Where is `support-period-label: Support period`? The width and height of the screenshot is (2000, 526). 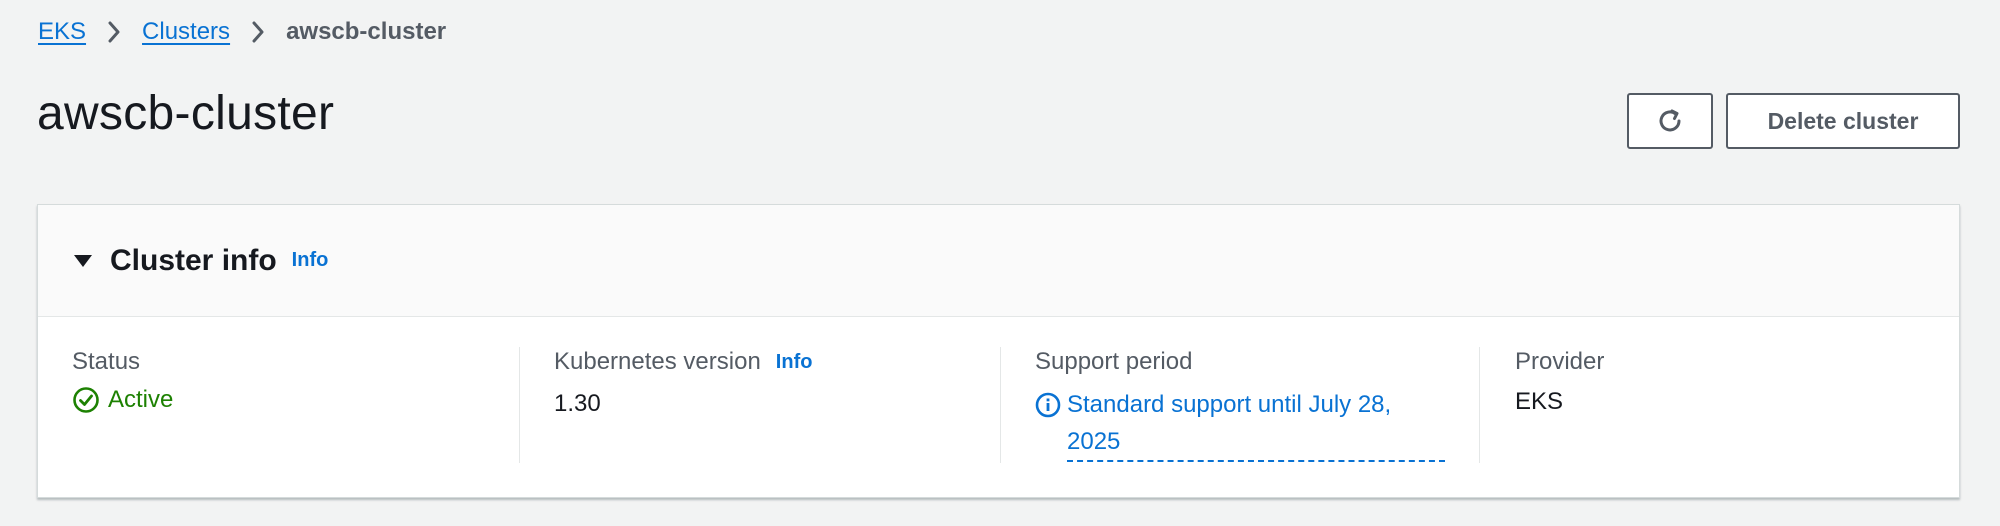
support-period-label: Support period is located at coordinates (1114, 361).